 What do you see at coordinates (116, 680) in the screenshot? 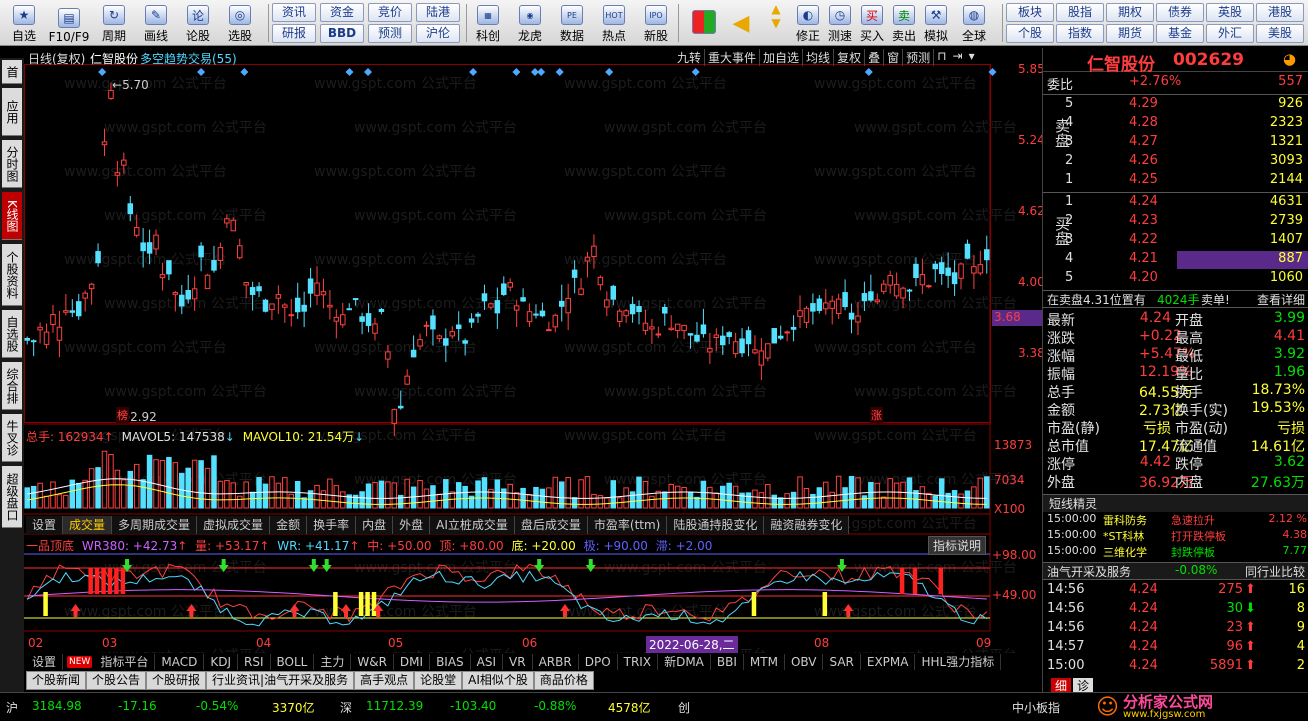
I see `news-tab-1: 个股公告` at bounding box center [116, 680].